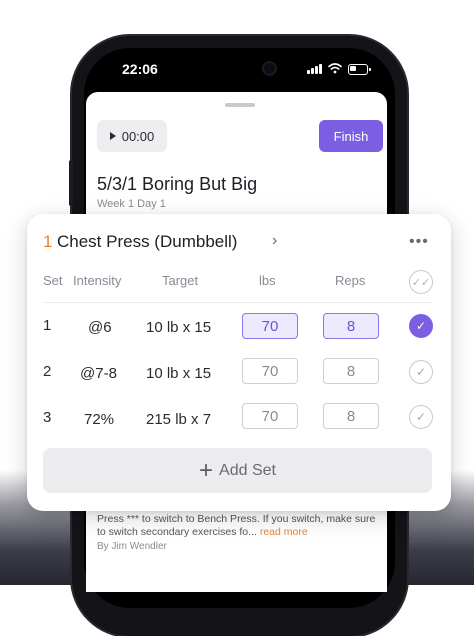 The image size is (474, 636). Describe the element at coordinates (419, 242) in the screenshot. I see `more-icon: •••` at that location.